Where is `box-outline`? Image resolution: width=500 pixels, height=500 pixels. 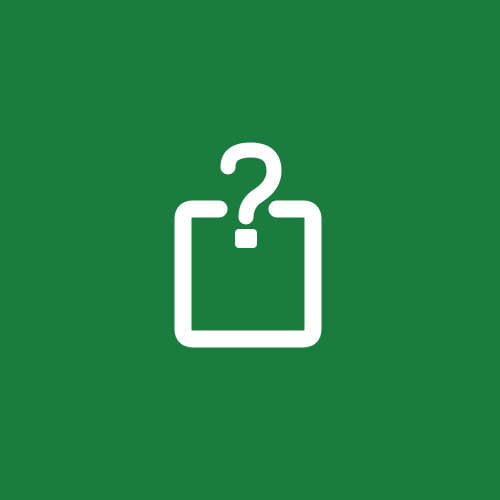 box-outline is located at coordinates (248, 274).